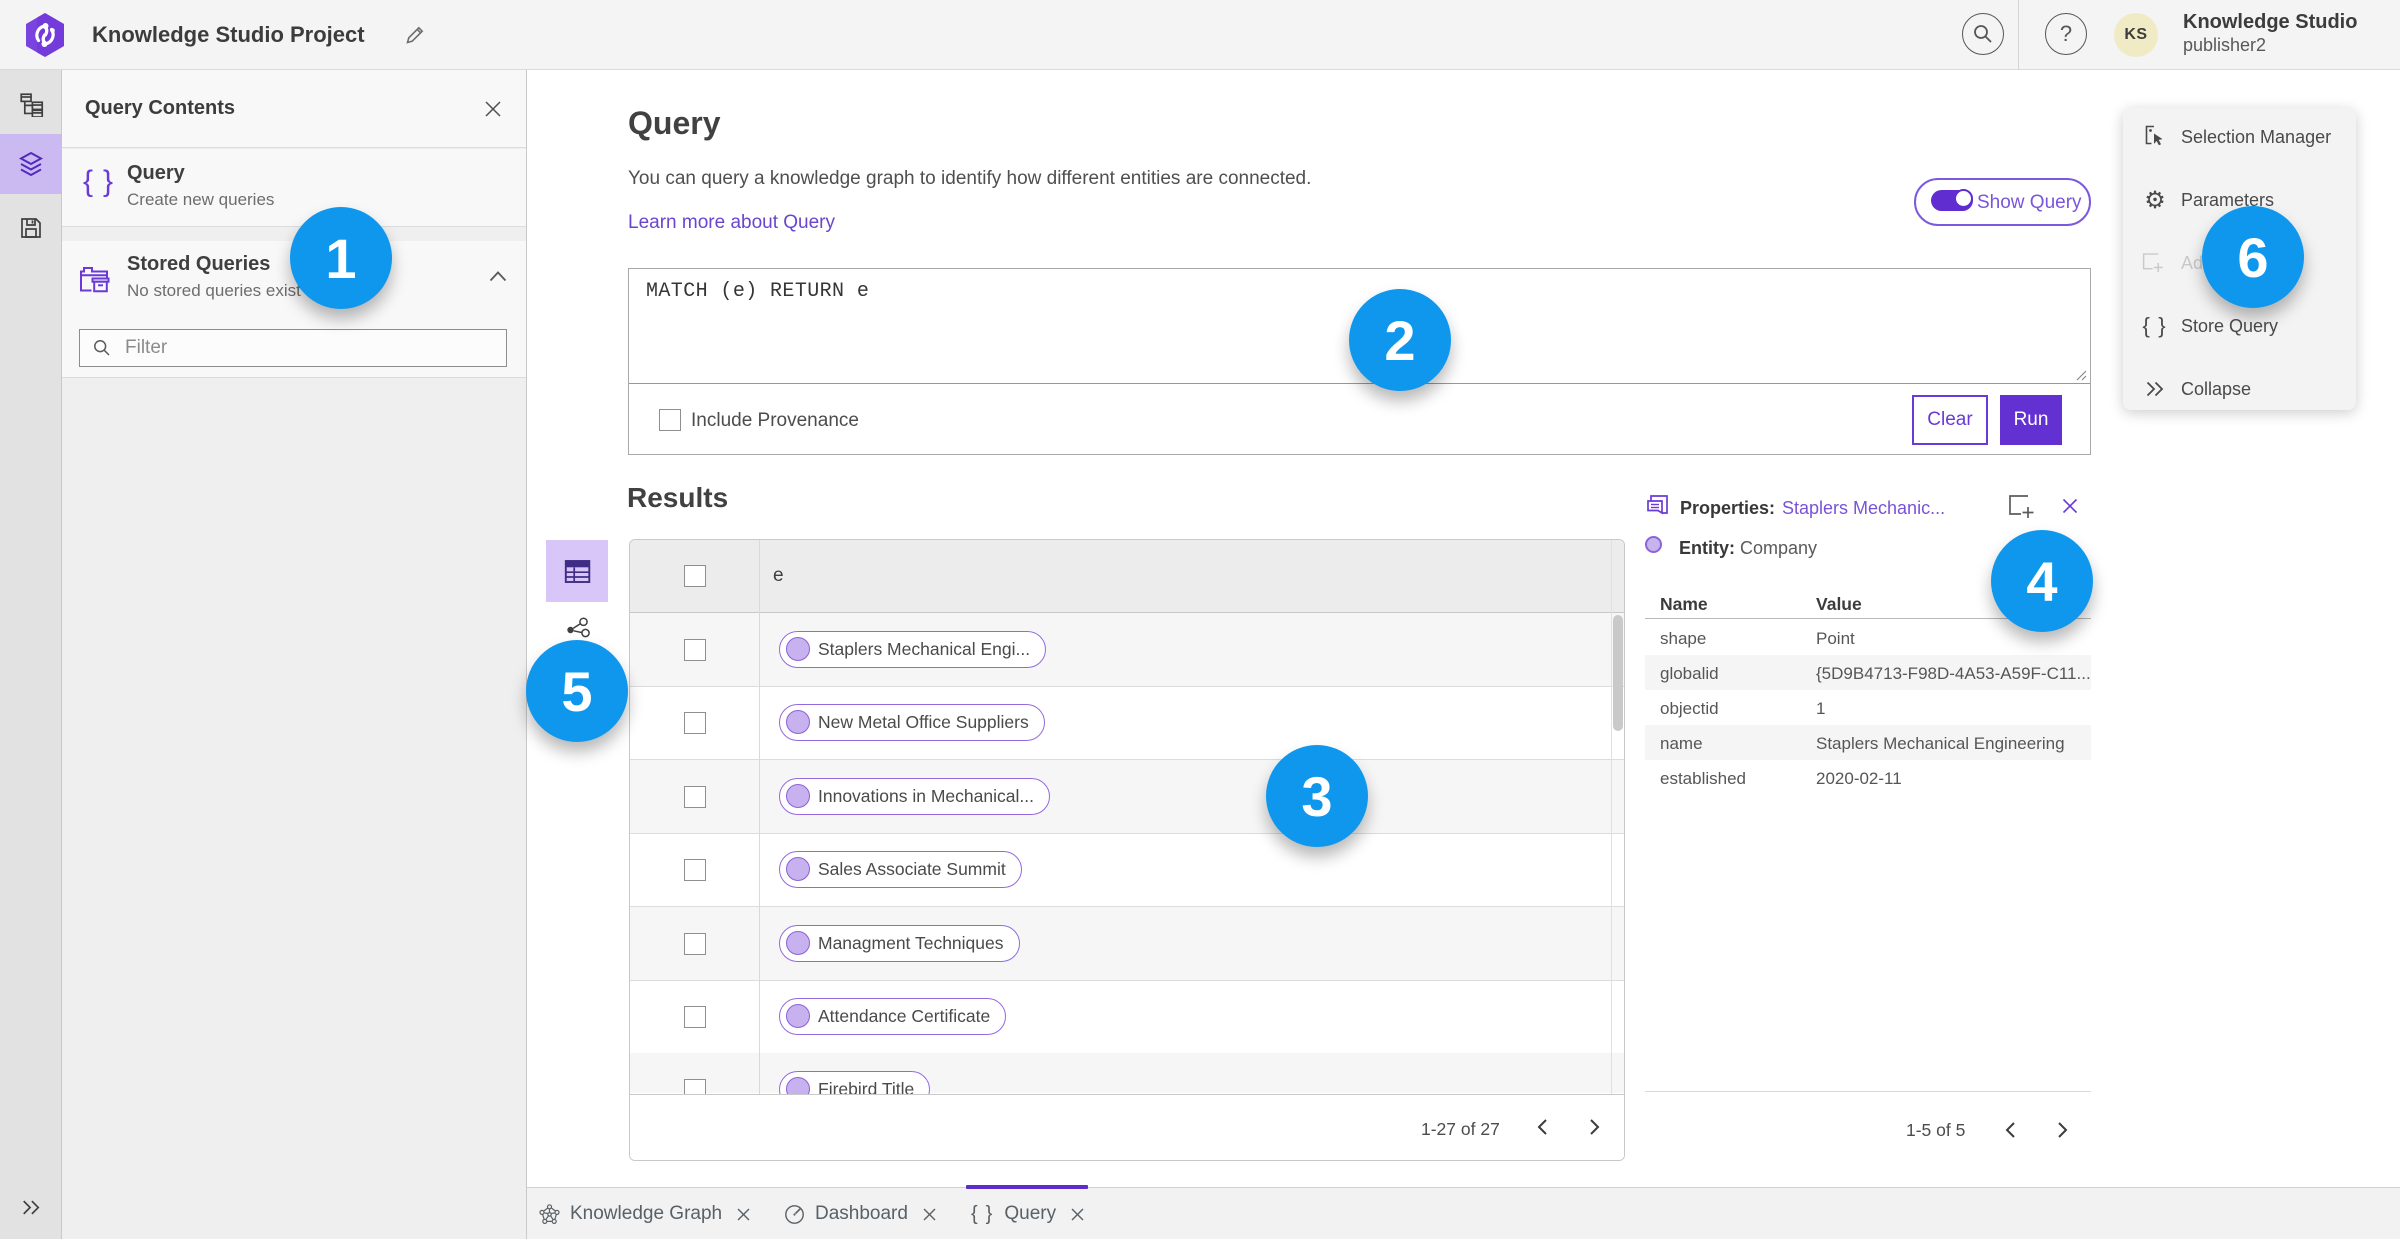  Describe the element at coordinates (759, 817) in the screenshot. I see `column-divider` at that location.